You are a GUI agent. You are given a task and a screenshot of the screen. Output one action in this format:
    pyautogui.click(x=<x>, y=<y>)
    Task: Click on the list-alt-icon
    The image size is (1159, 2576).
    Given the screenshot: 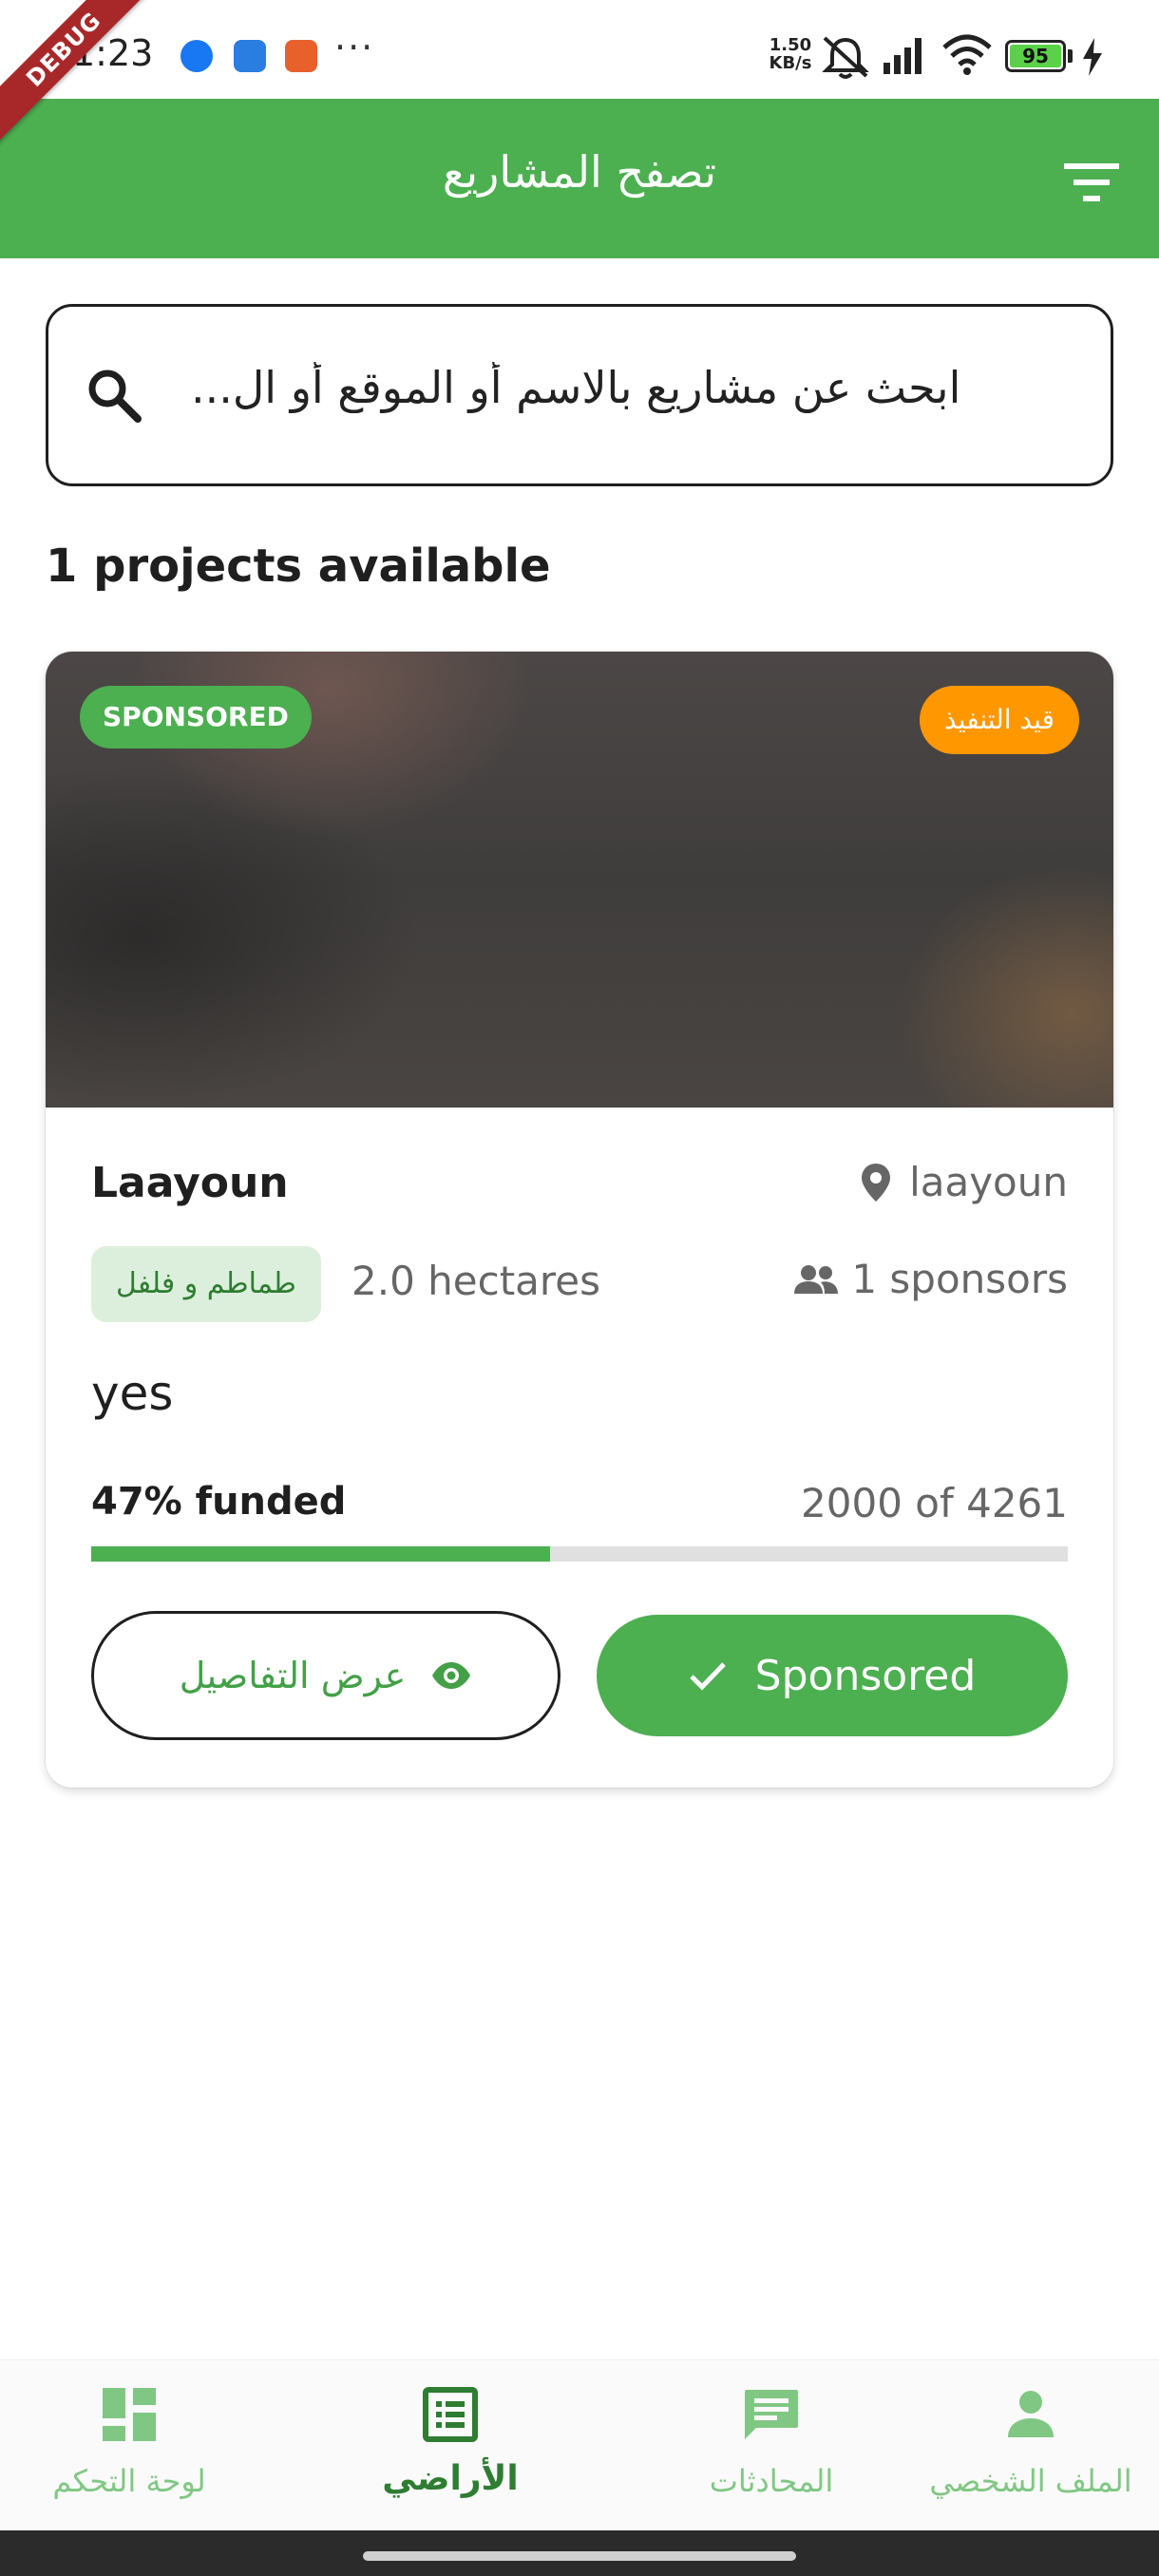 What is the action you would take?
    pyautogui.click(x=450, y=2414)
    